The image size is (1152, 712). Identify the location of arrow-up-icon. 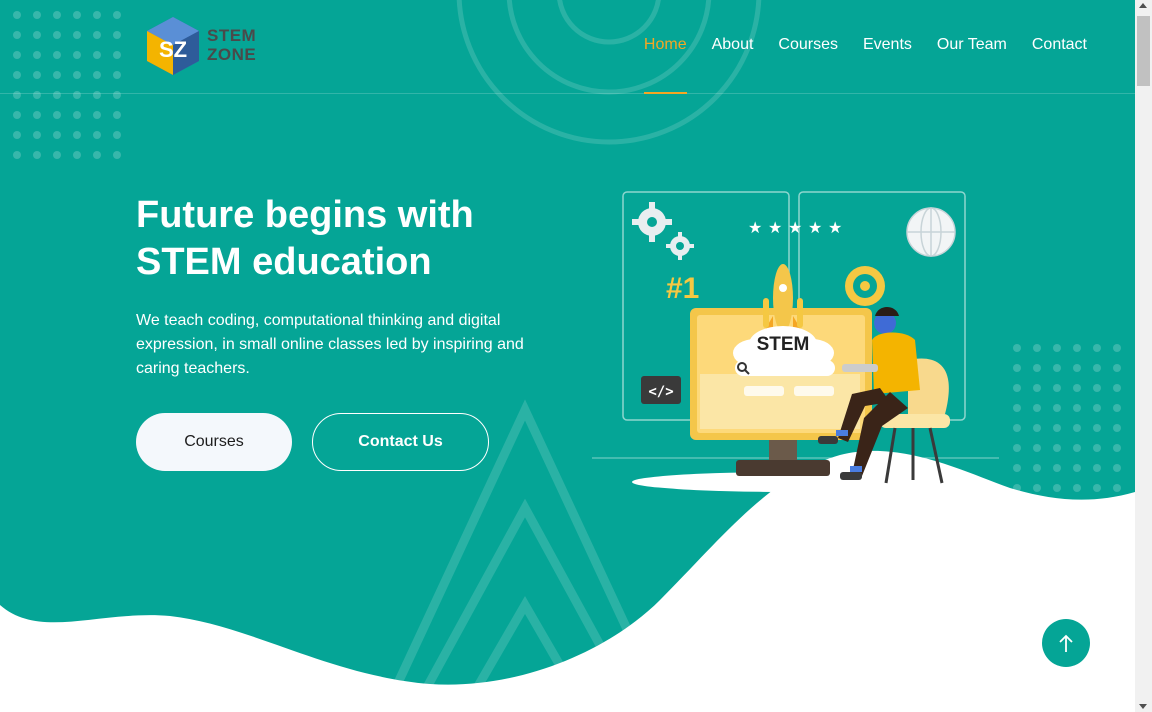
(1066, 643).